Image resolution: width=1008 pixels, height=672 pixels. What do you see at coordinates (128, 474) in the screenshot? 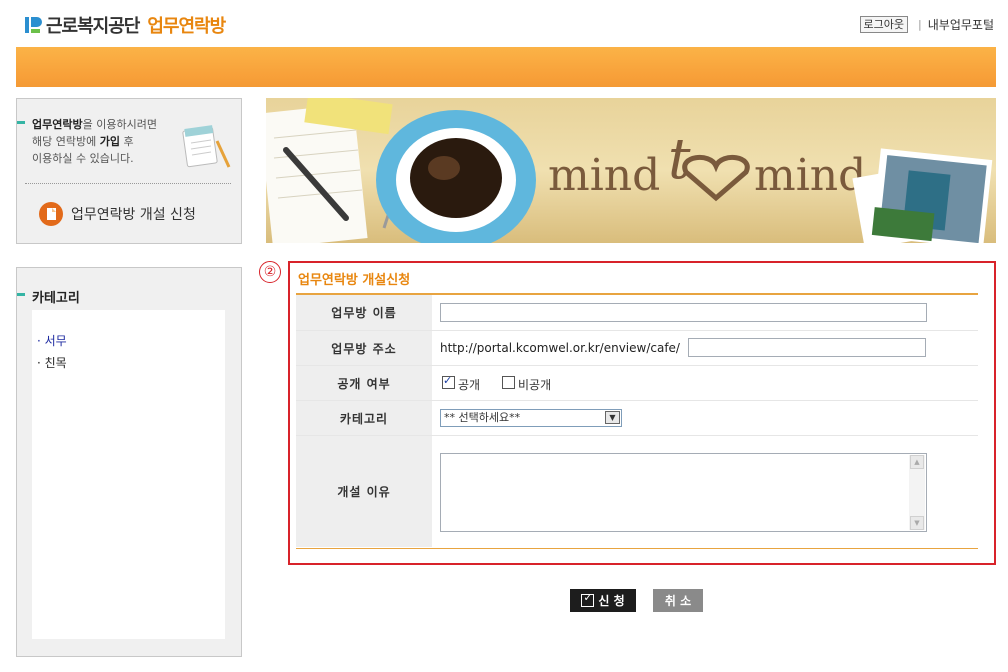
I see `category-list: · 서무 · 친목` at bounding box center [128, 474].